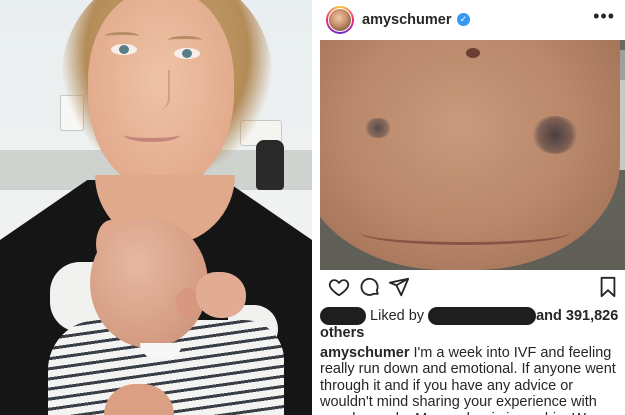 The width and height of the screenshot is (625, 415). Describe the element at coordinates (555, 135) in the screenshot. I see `bruise-right` at that location.